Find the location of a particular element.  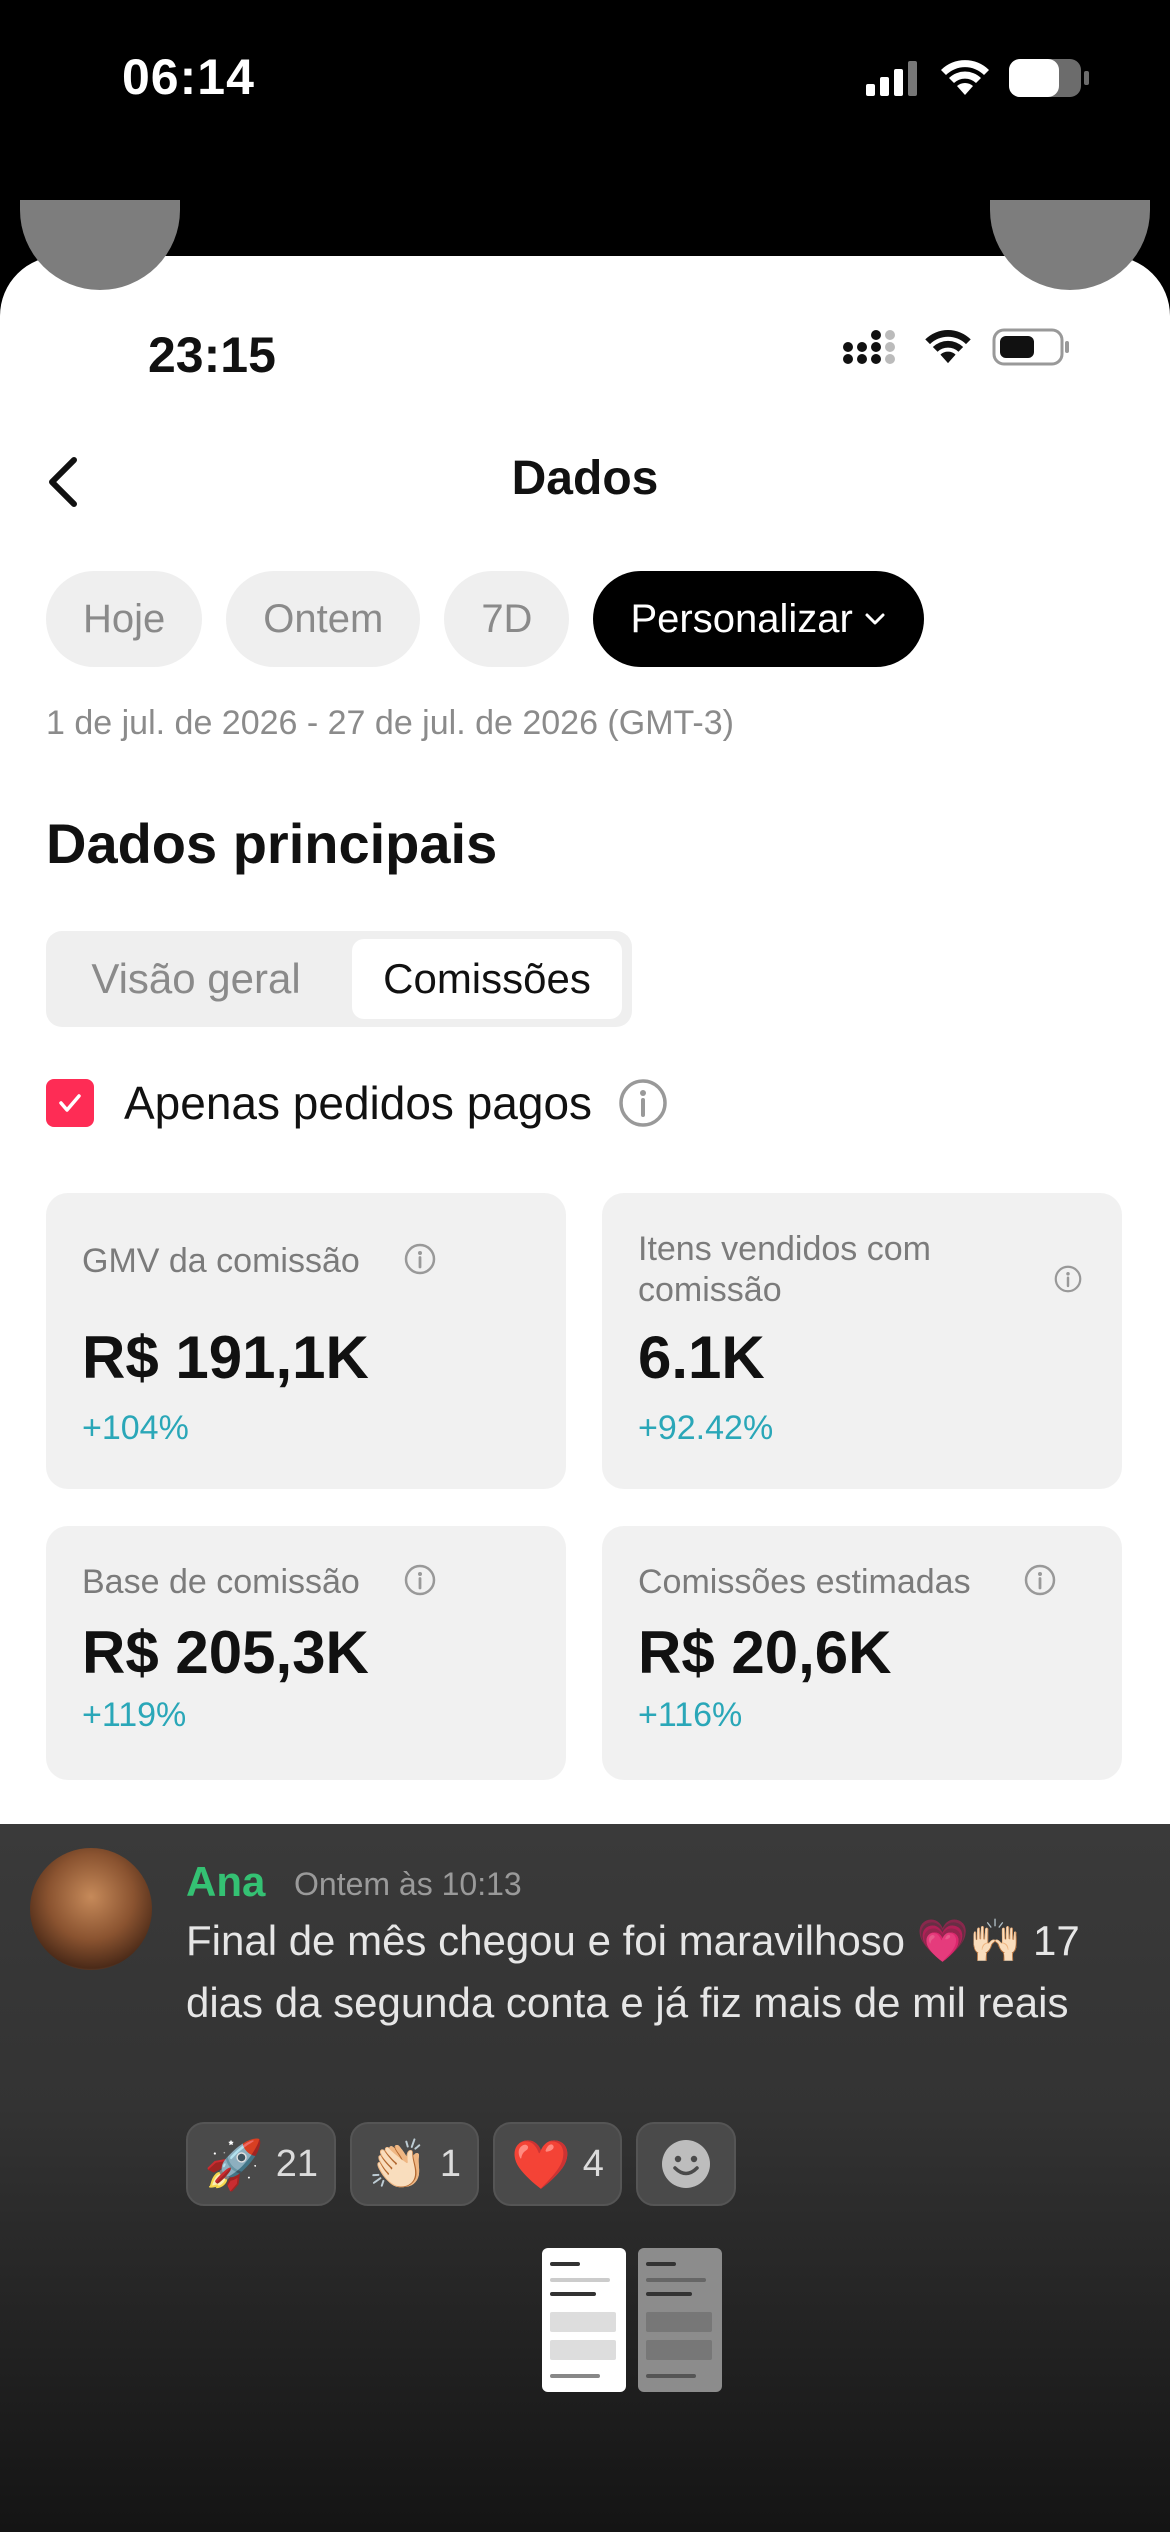

metric-delta: +92.42% is located at coordinates (706, 1428).